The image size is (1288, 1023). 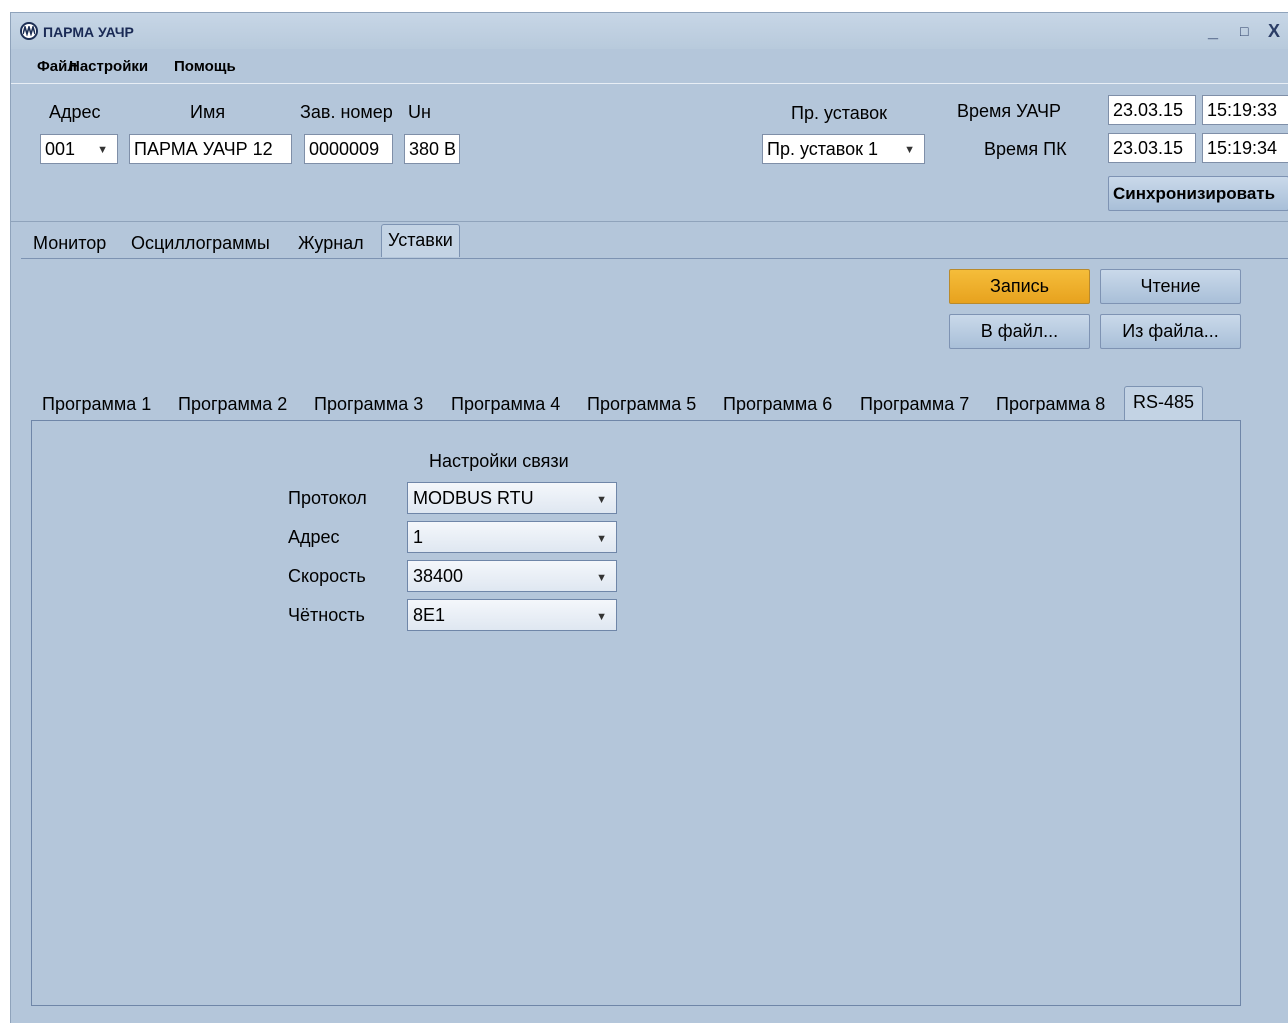 What do you see at coordinates (1148, 110) in the screenshot?
I see `device-date-value: 23.03.15` at bounding box center [1148, 110].